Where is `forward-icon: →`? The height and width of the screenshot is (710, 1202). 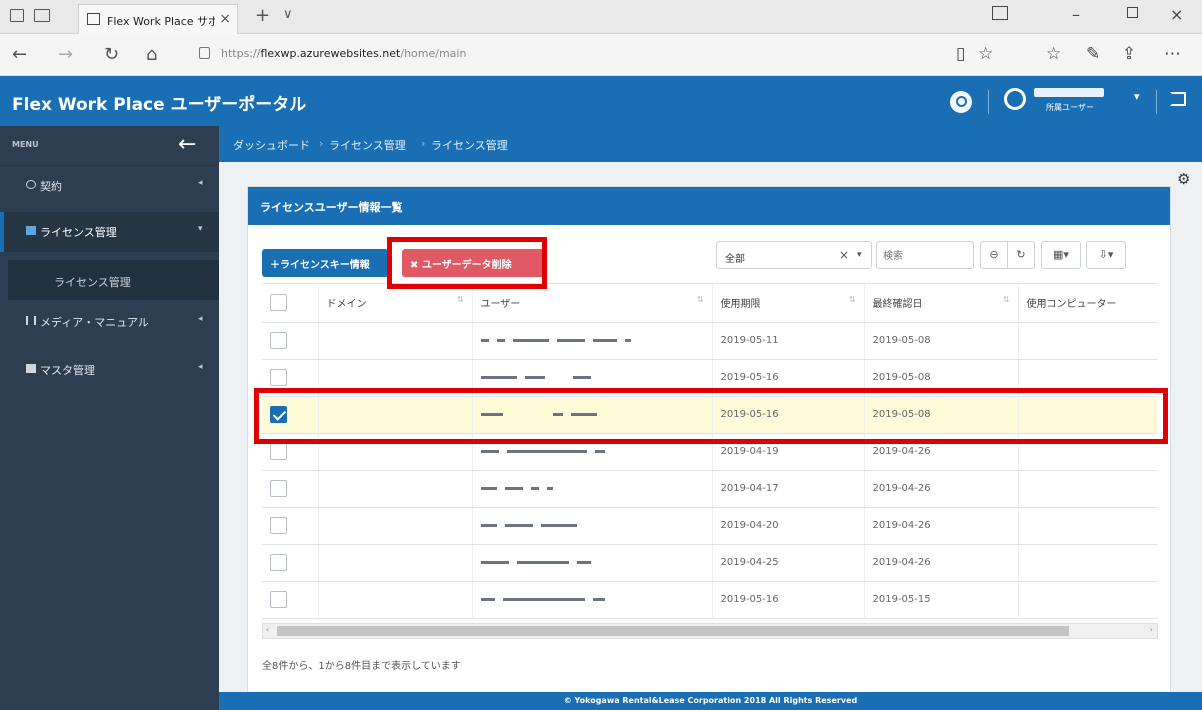
forward-icon: → is located at coordinates (65, 54).